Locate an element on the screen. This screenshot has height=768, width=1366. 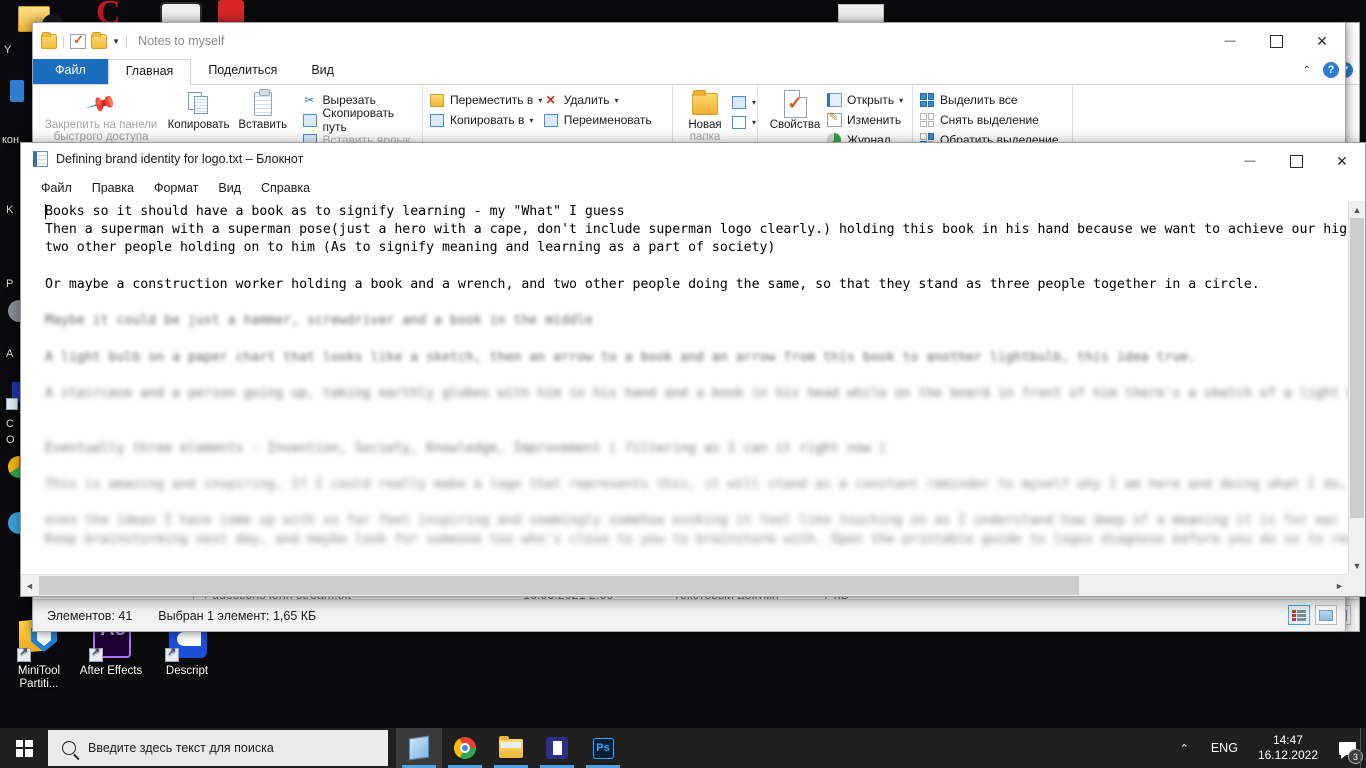
new-item-button: ▾ is located at coordinates (743, 102).